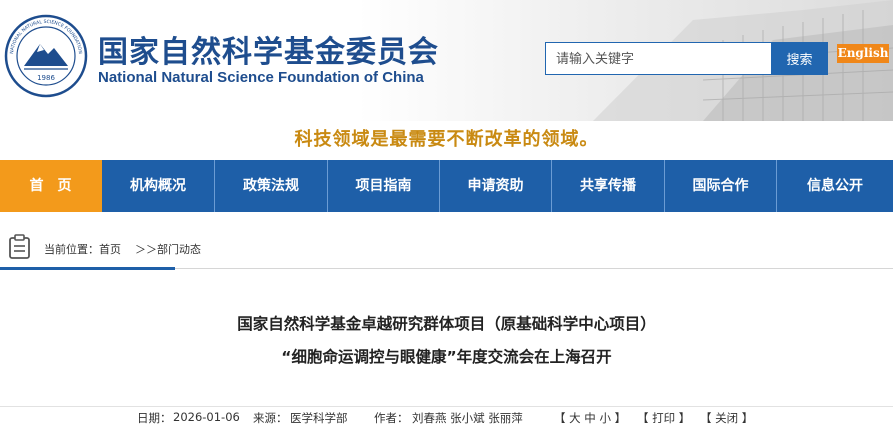 This screenshot has width=893, height=428. What do you see at coordinates (608, 186) in the screenshot?
I see `nav-item-sharing: 共享传播` at bounding box center [608, 186].